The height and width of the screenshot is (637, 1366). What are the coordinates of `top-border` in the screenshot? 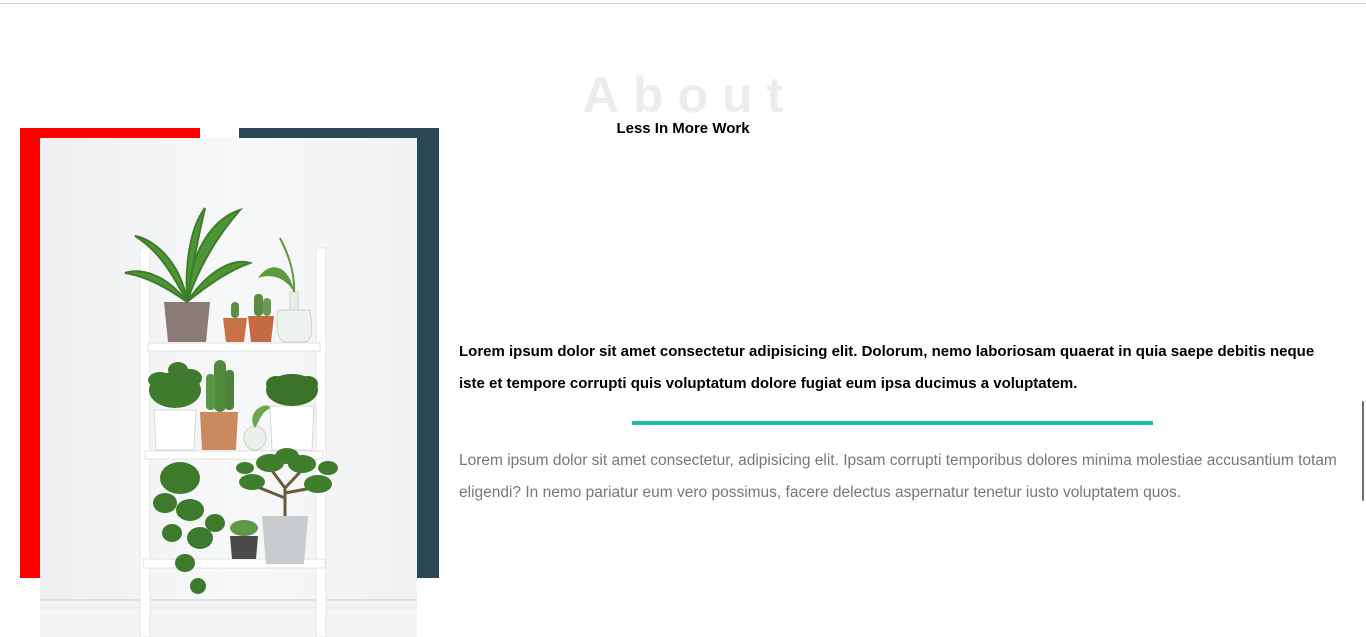 It's located at (683, 3).